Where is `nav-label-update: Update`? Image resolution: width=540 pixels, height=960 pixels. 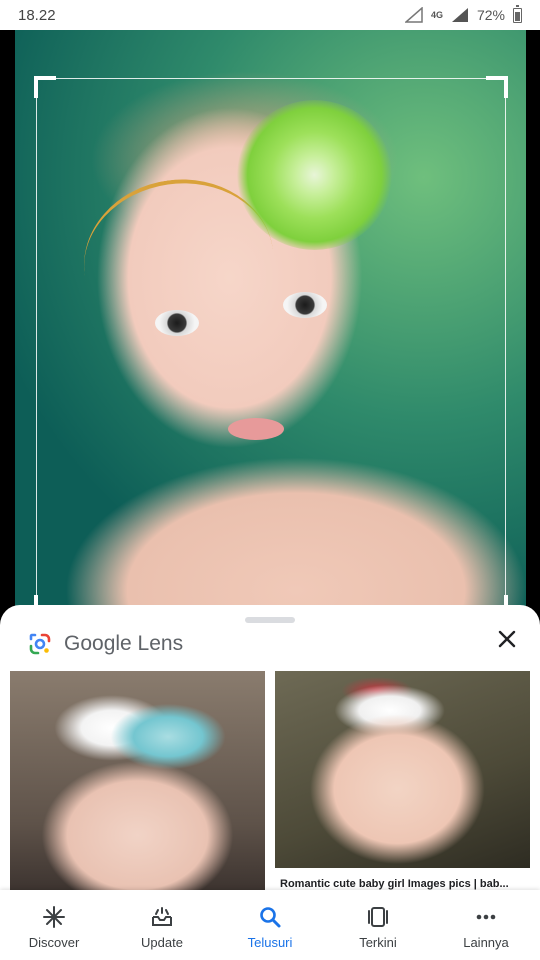 nav-label-update: Update is located at coordinates (162, 942).